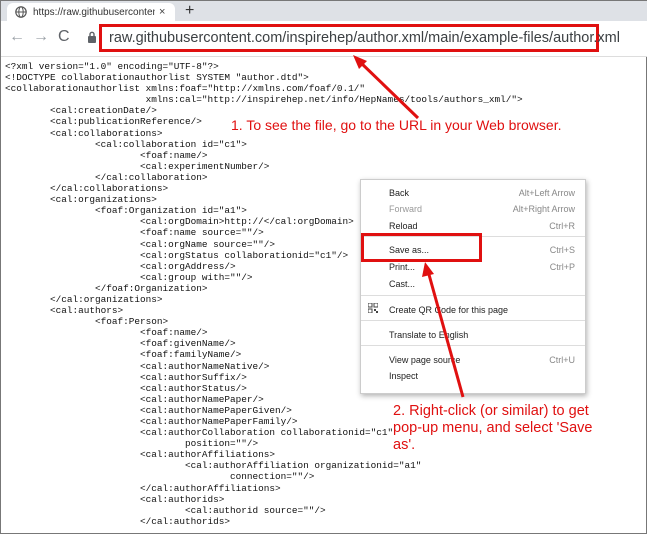 This screenshot has height=535, width=647. Describe the element at coordinates (92, 37) in the screenshot. I see `lock-icon` at that location.